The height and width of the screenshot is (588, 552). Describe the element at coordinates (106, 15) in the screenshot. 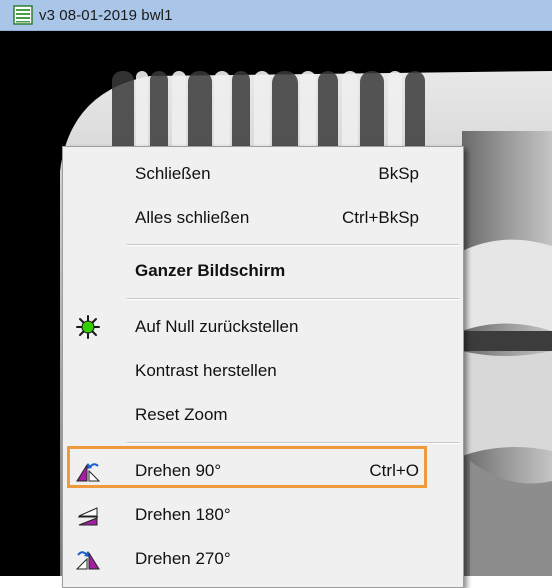

I see `window-title: v3 08-01-2019 bwl1` at that location.